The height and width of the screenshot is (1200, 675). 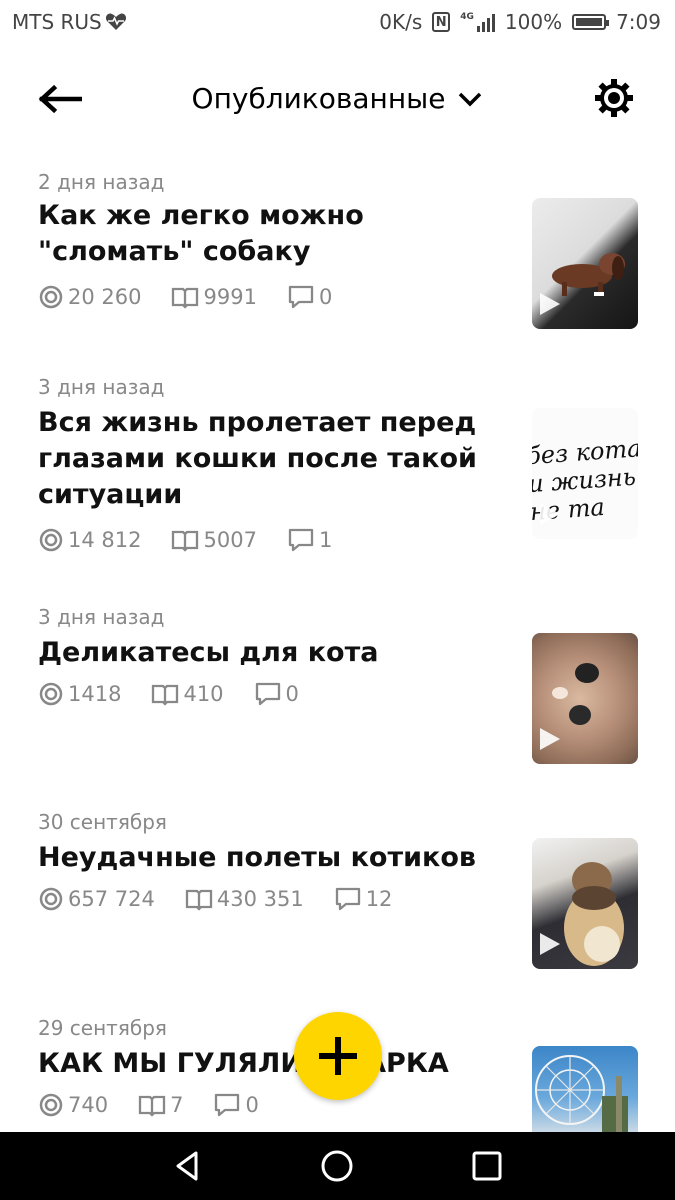 I want to click on add-post-button, so click(x=338, y=1056).